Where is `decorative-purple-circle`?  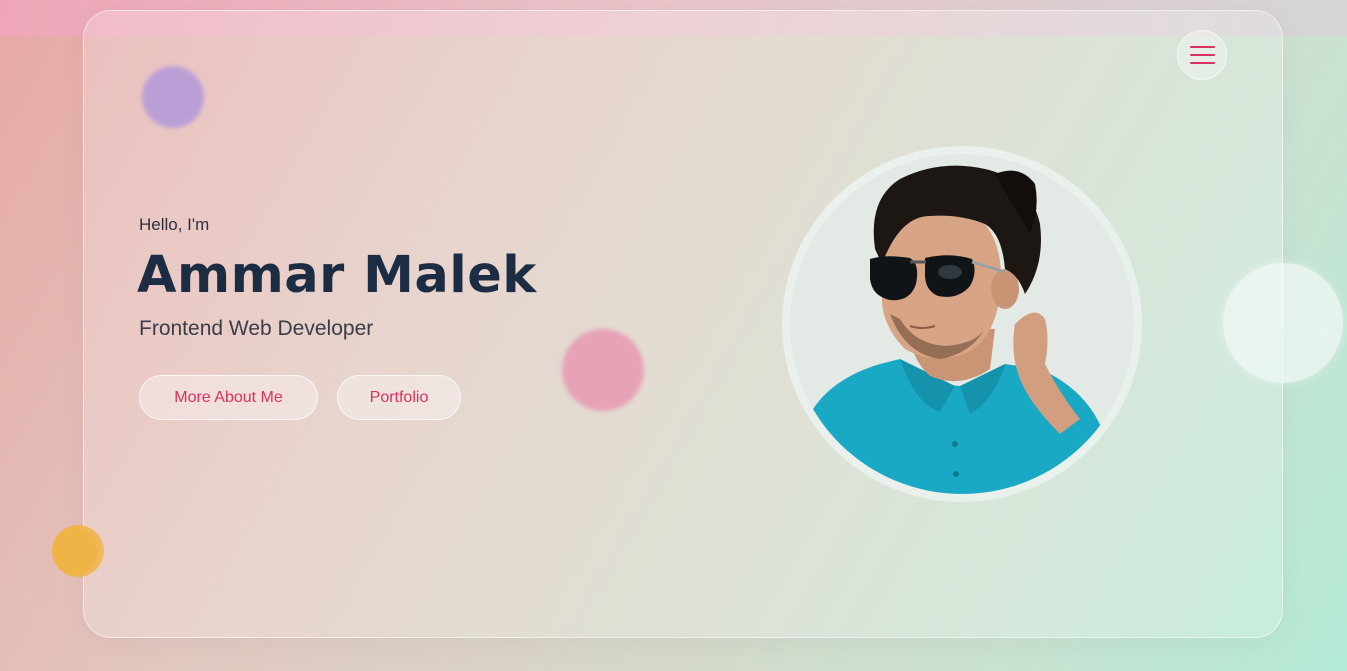 decorative-purple-circle is located at coordinates (173, 97).